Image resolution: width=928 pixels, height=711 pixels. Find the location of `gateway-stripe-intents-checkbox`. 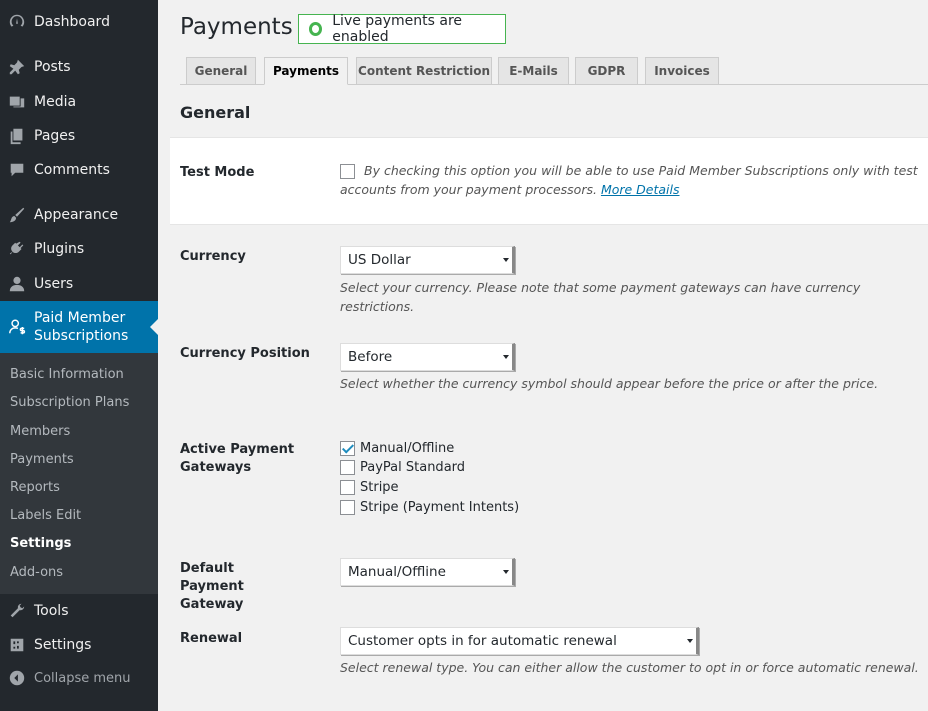

gateway-stripe-intents-checkbox is located at coordinates (347, 507).